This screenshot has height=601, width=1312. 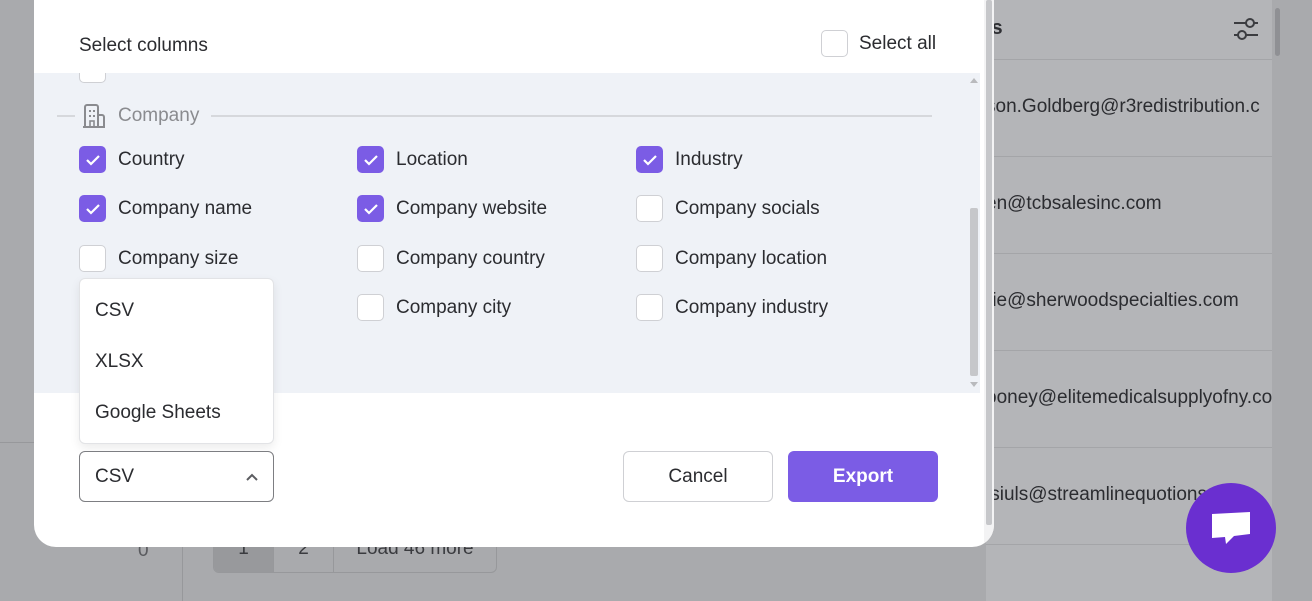 What do you see at coordinates (709, 159) in the screenshot?
I see `column-label: Industry` at bounding box center [709, 159].